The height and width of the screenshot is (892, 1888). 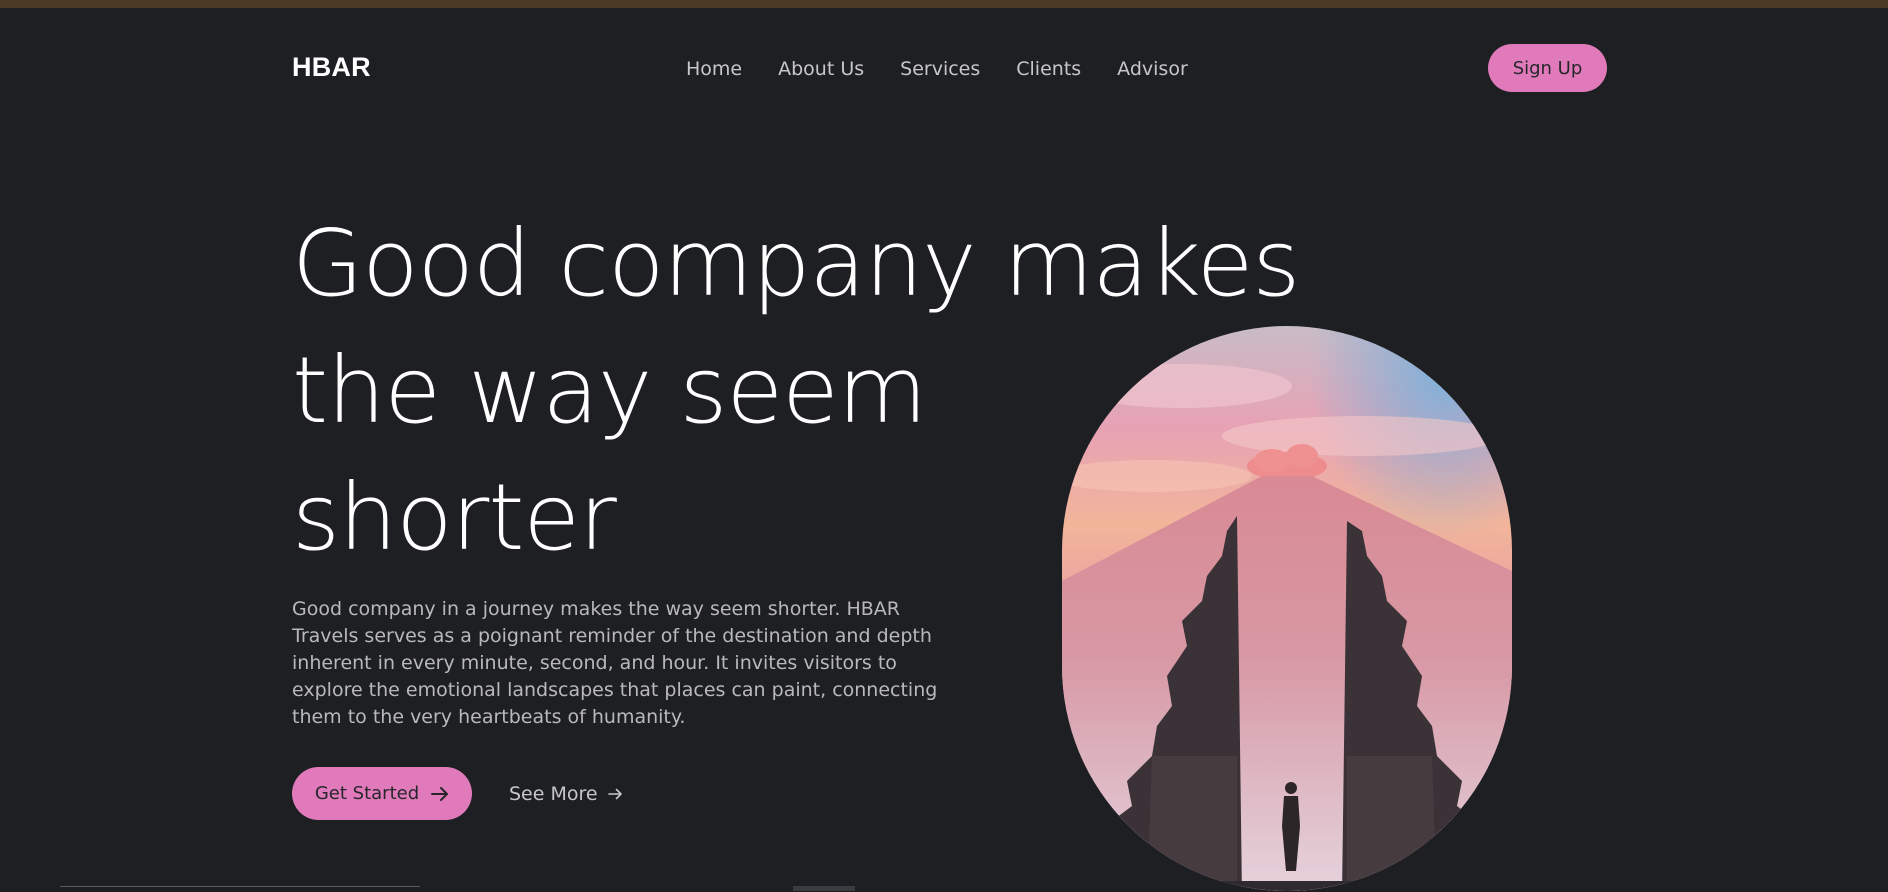 What do you see at coordinates (331, 67) in the screenshot?
I see `logo: HBAR` at bounding box center [331, 67].